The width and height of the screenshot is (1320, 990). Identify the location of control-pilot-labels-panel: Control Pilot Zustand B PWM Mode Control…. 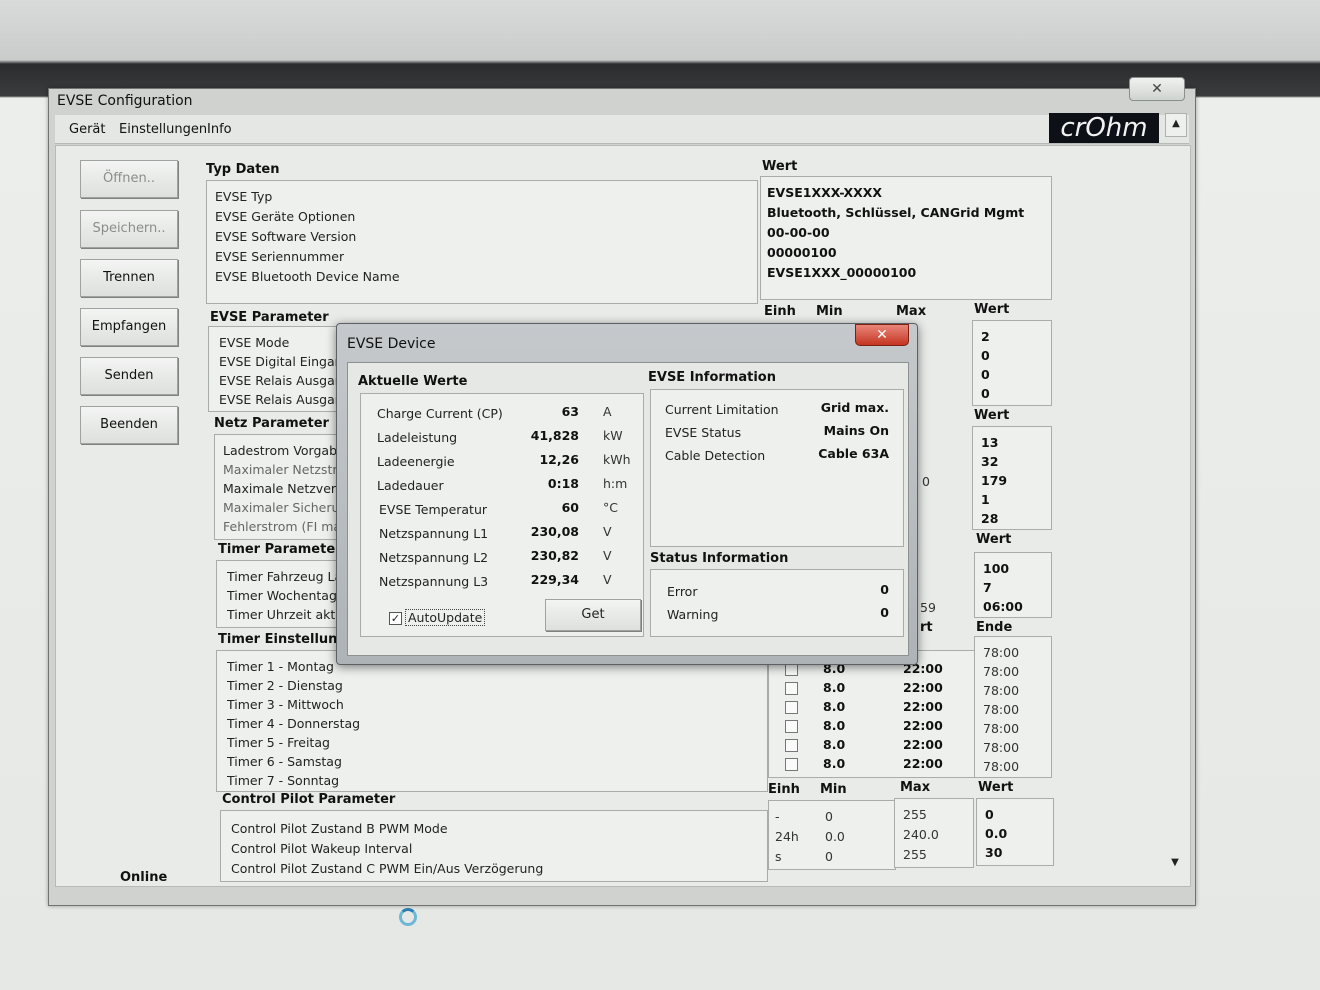
(494, 846).